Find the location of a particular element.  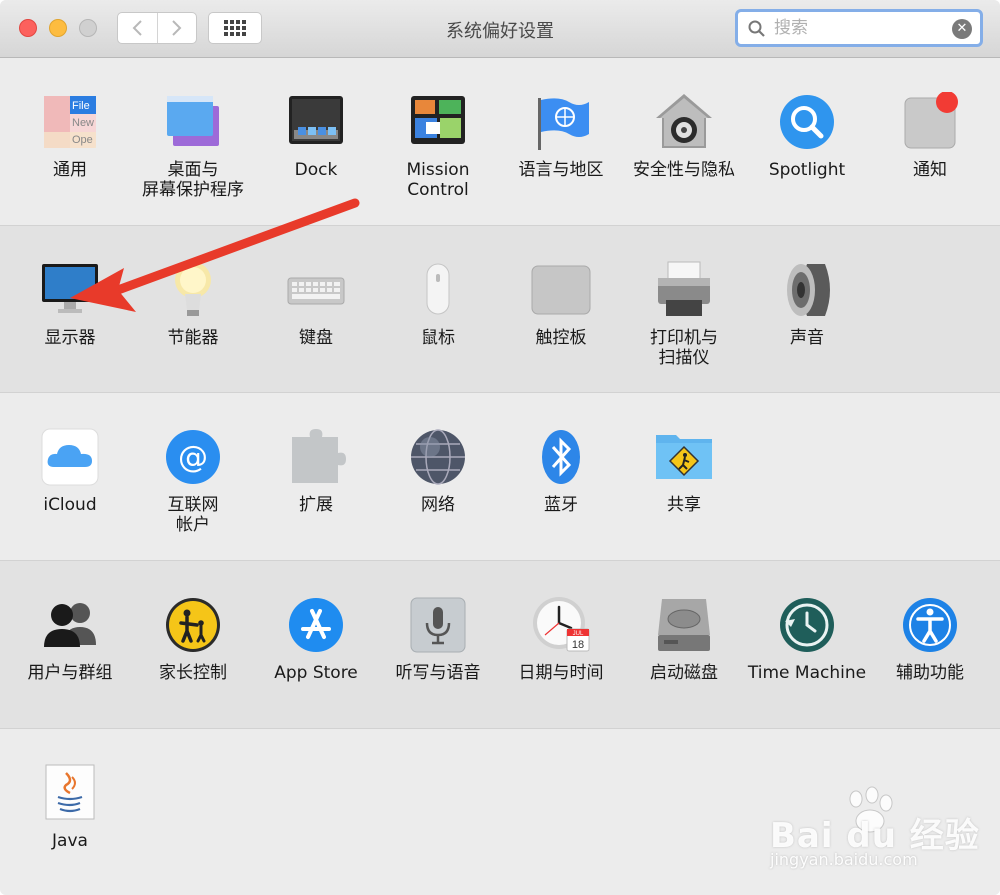

search-input is located at coordinates (859, 28).